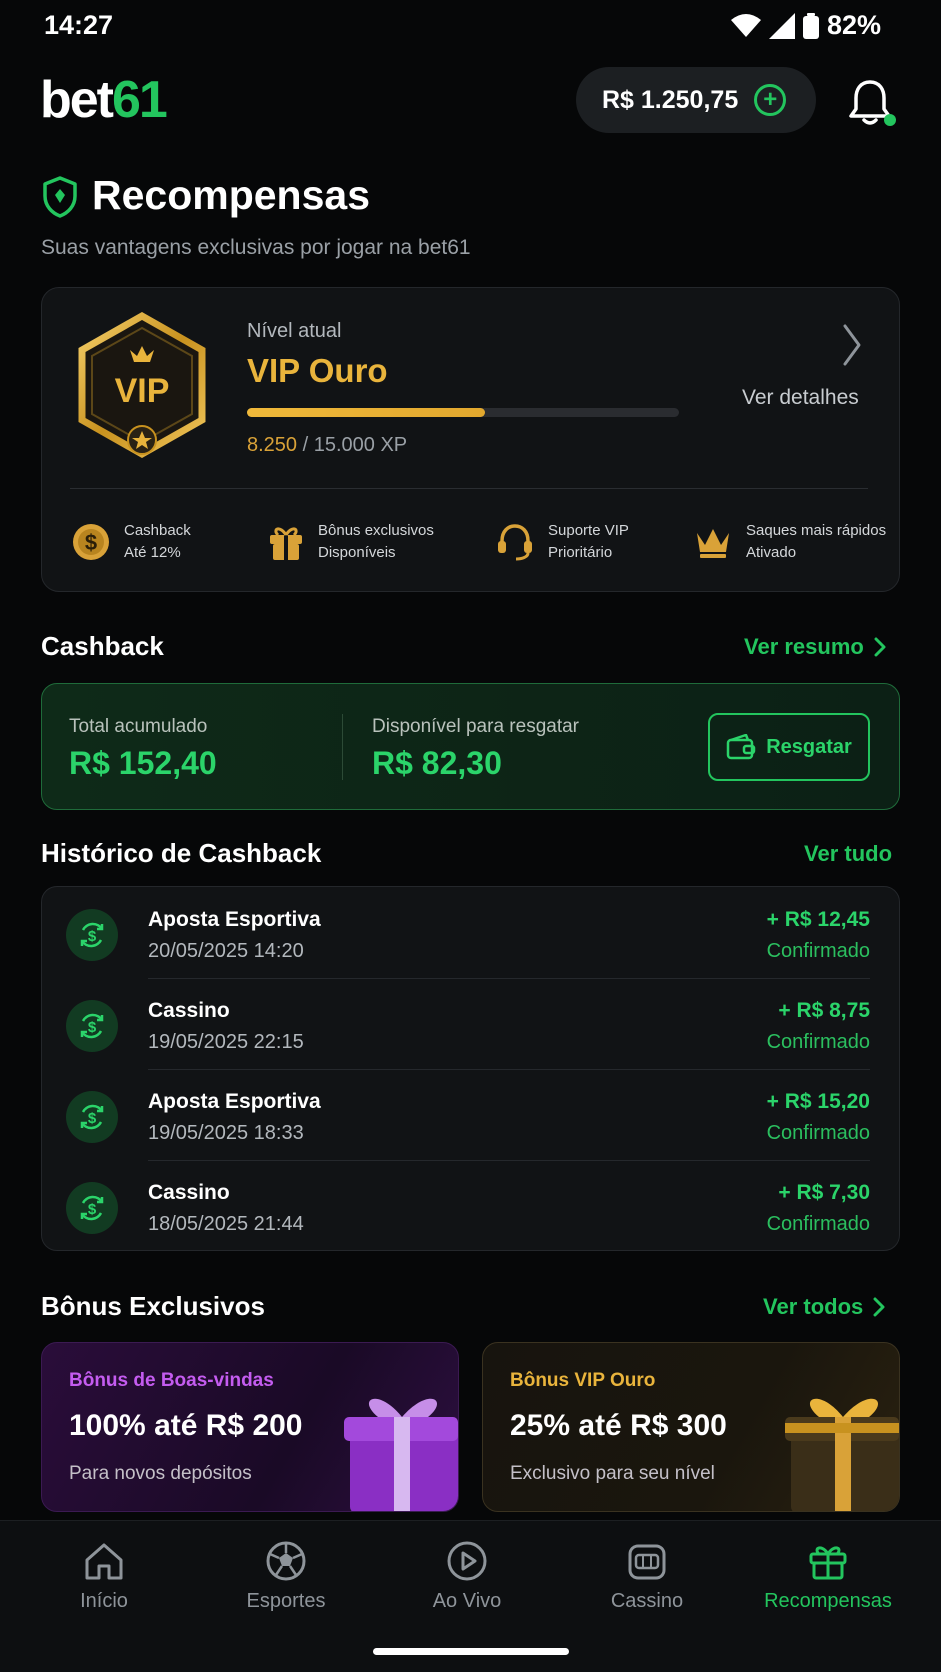 This screenshot has width=941, height=1672. What do you see at coordinates (467, 1561) in the screenshot?
I see `play-icon` at bounding box center [467, 1561].